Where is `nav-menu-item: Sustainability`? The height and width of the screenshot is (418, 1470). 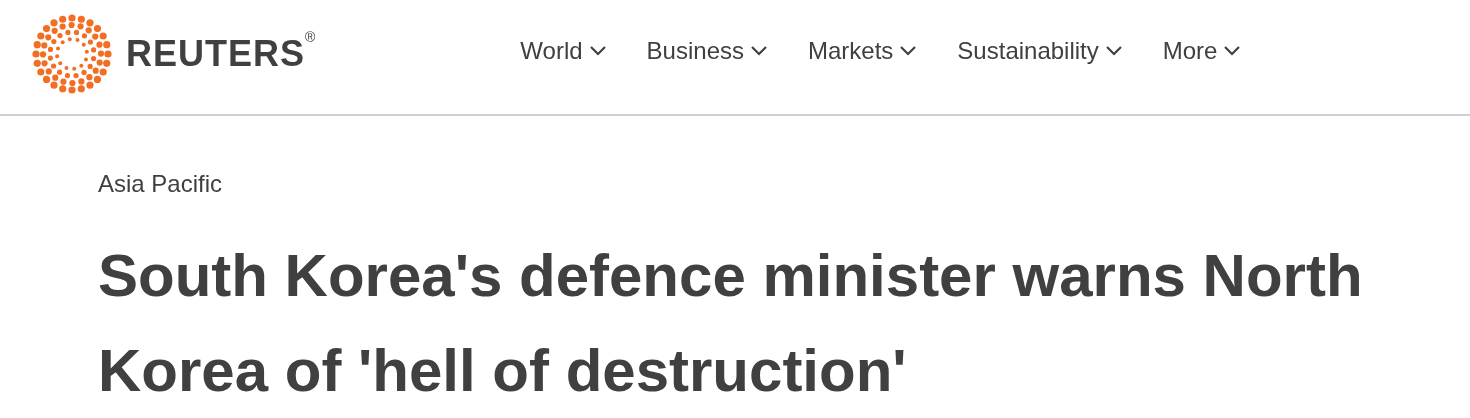
nav-menu-item: Sustainability is located at coordinates (1040, 51).